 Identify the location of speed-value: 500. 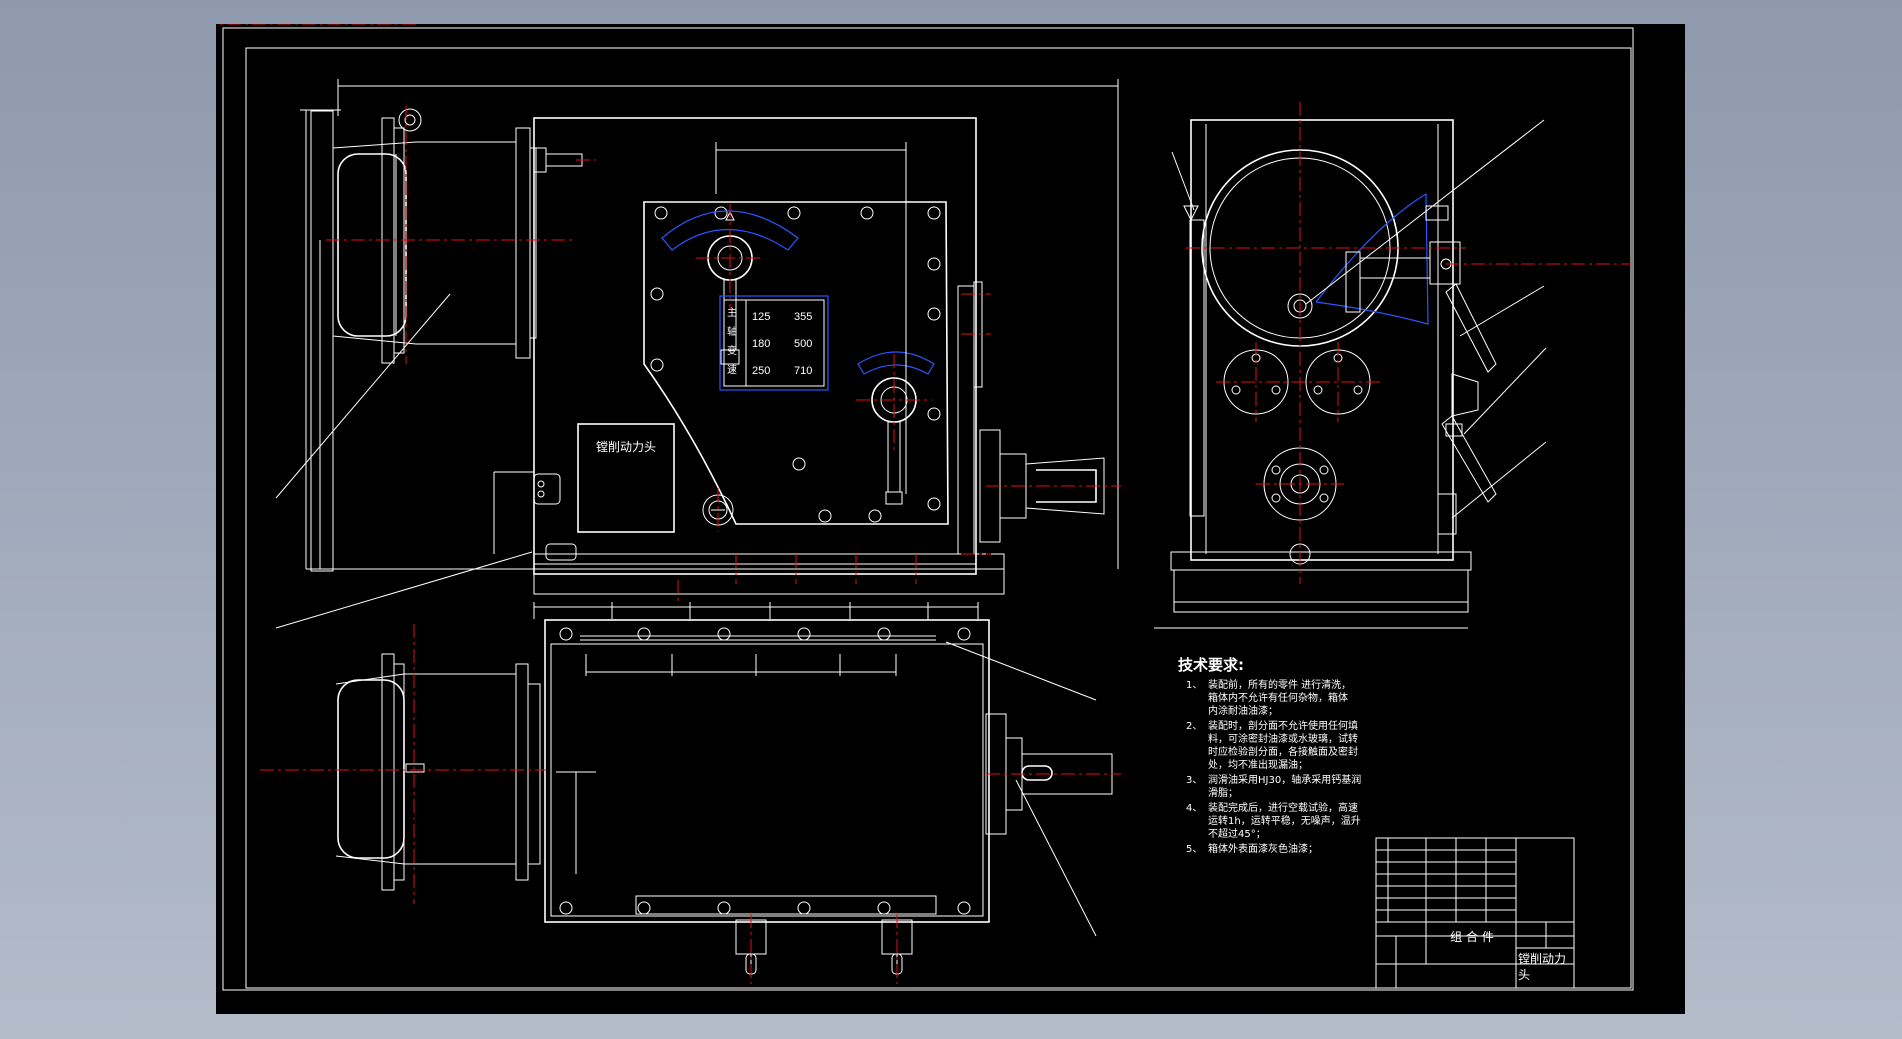
(803, 344).